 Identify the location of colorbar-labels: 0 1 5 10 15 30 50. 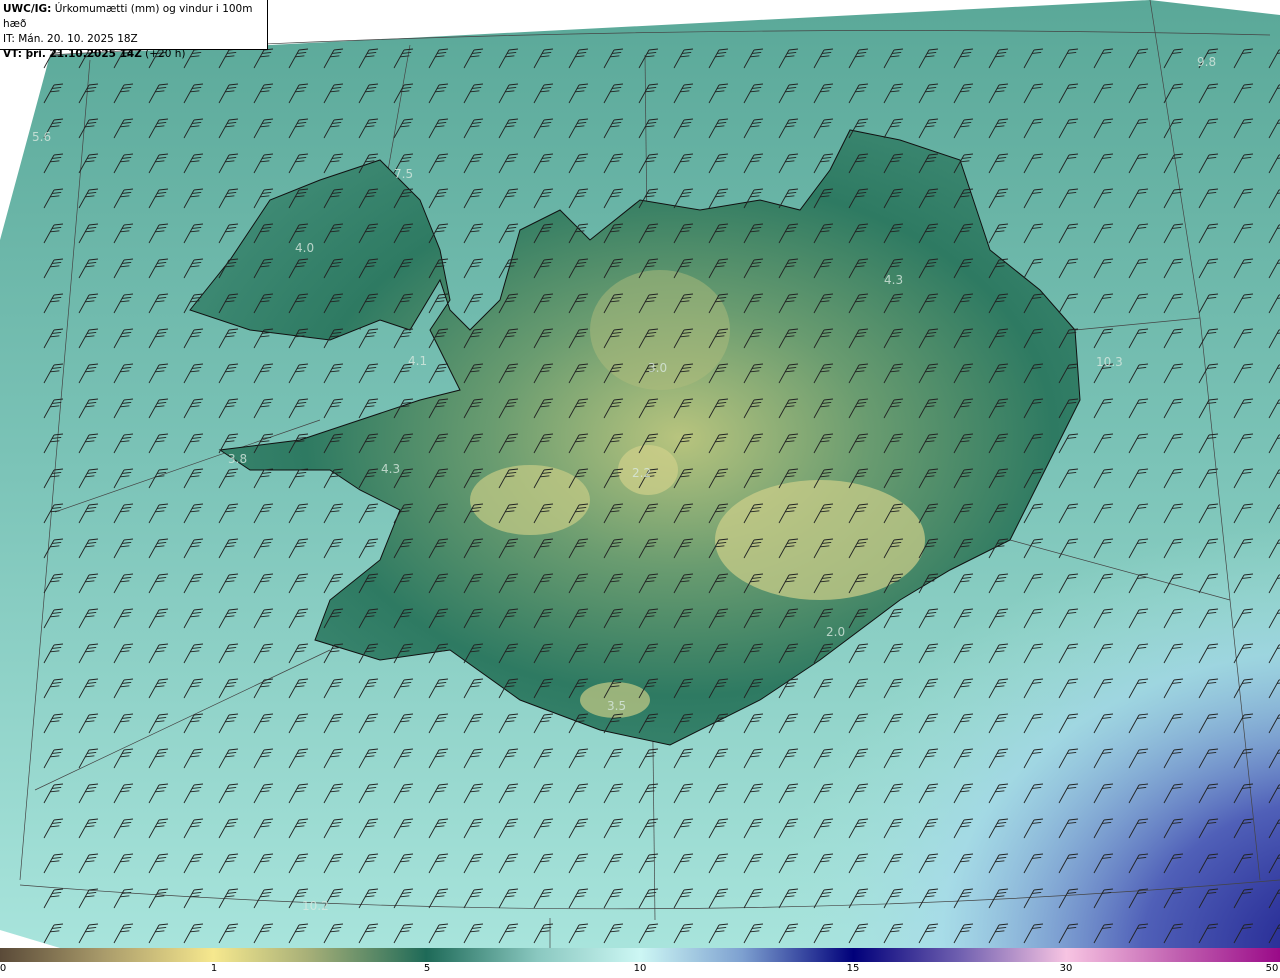
(640, 970).